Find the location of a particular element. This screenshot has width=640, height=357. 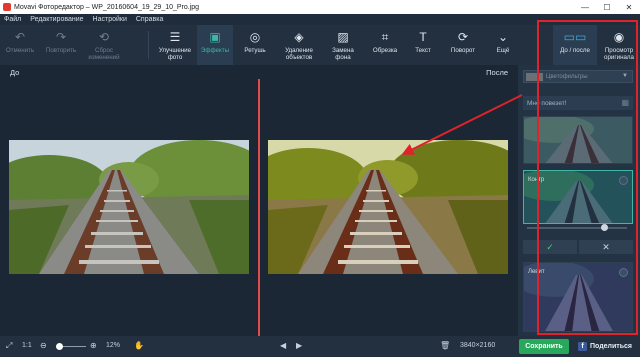

image-resolution: 3840×2160 is located at coordinates (478, 345).